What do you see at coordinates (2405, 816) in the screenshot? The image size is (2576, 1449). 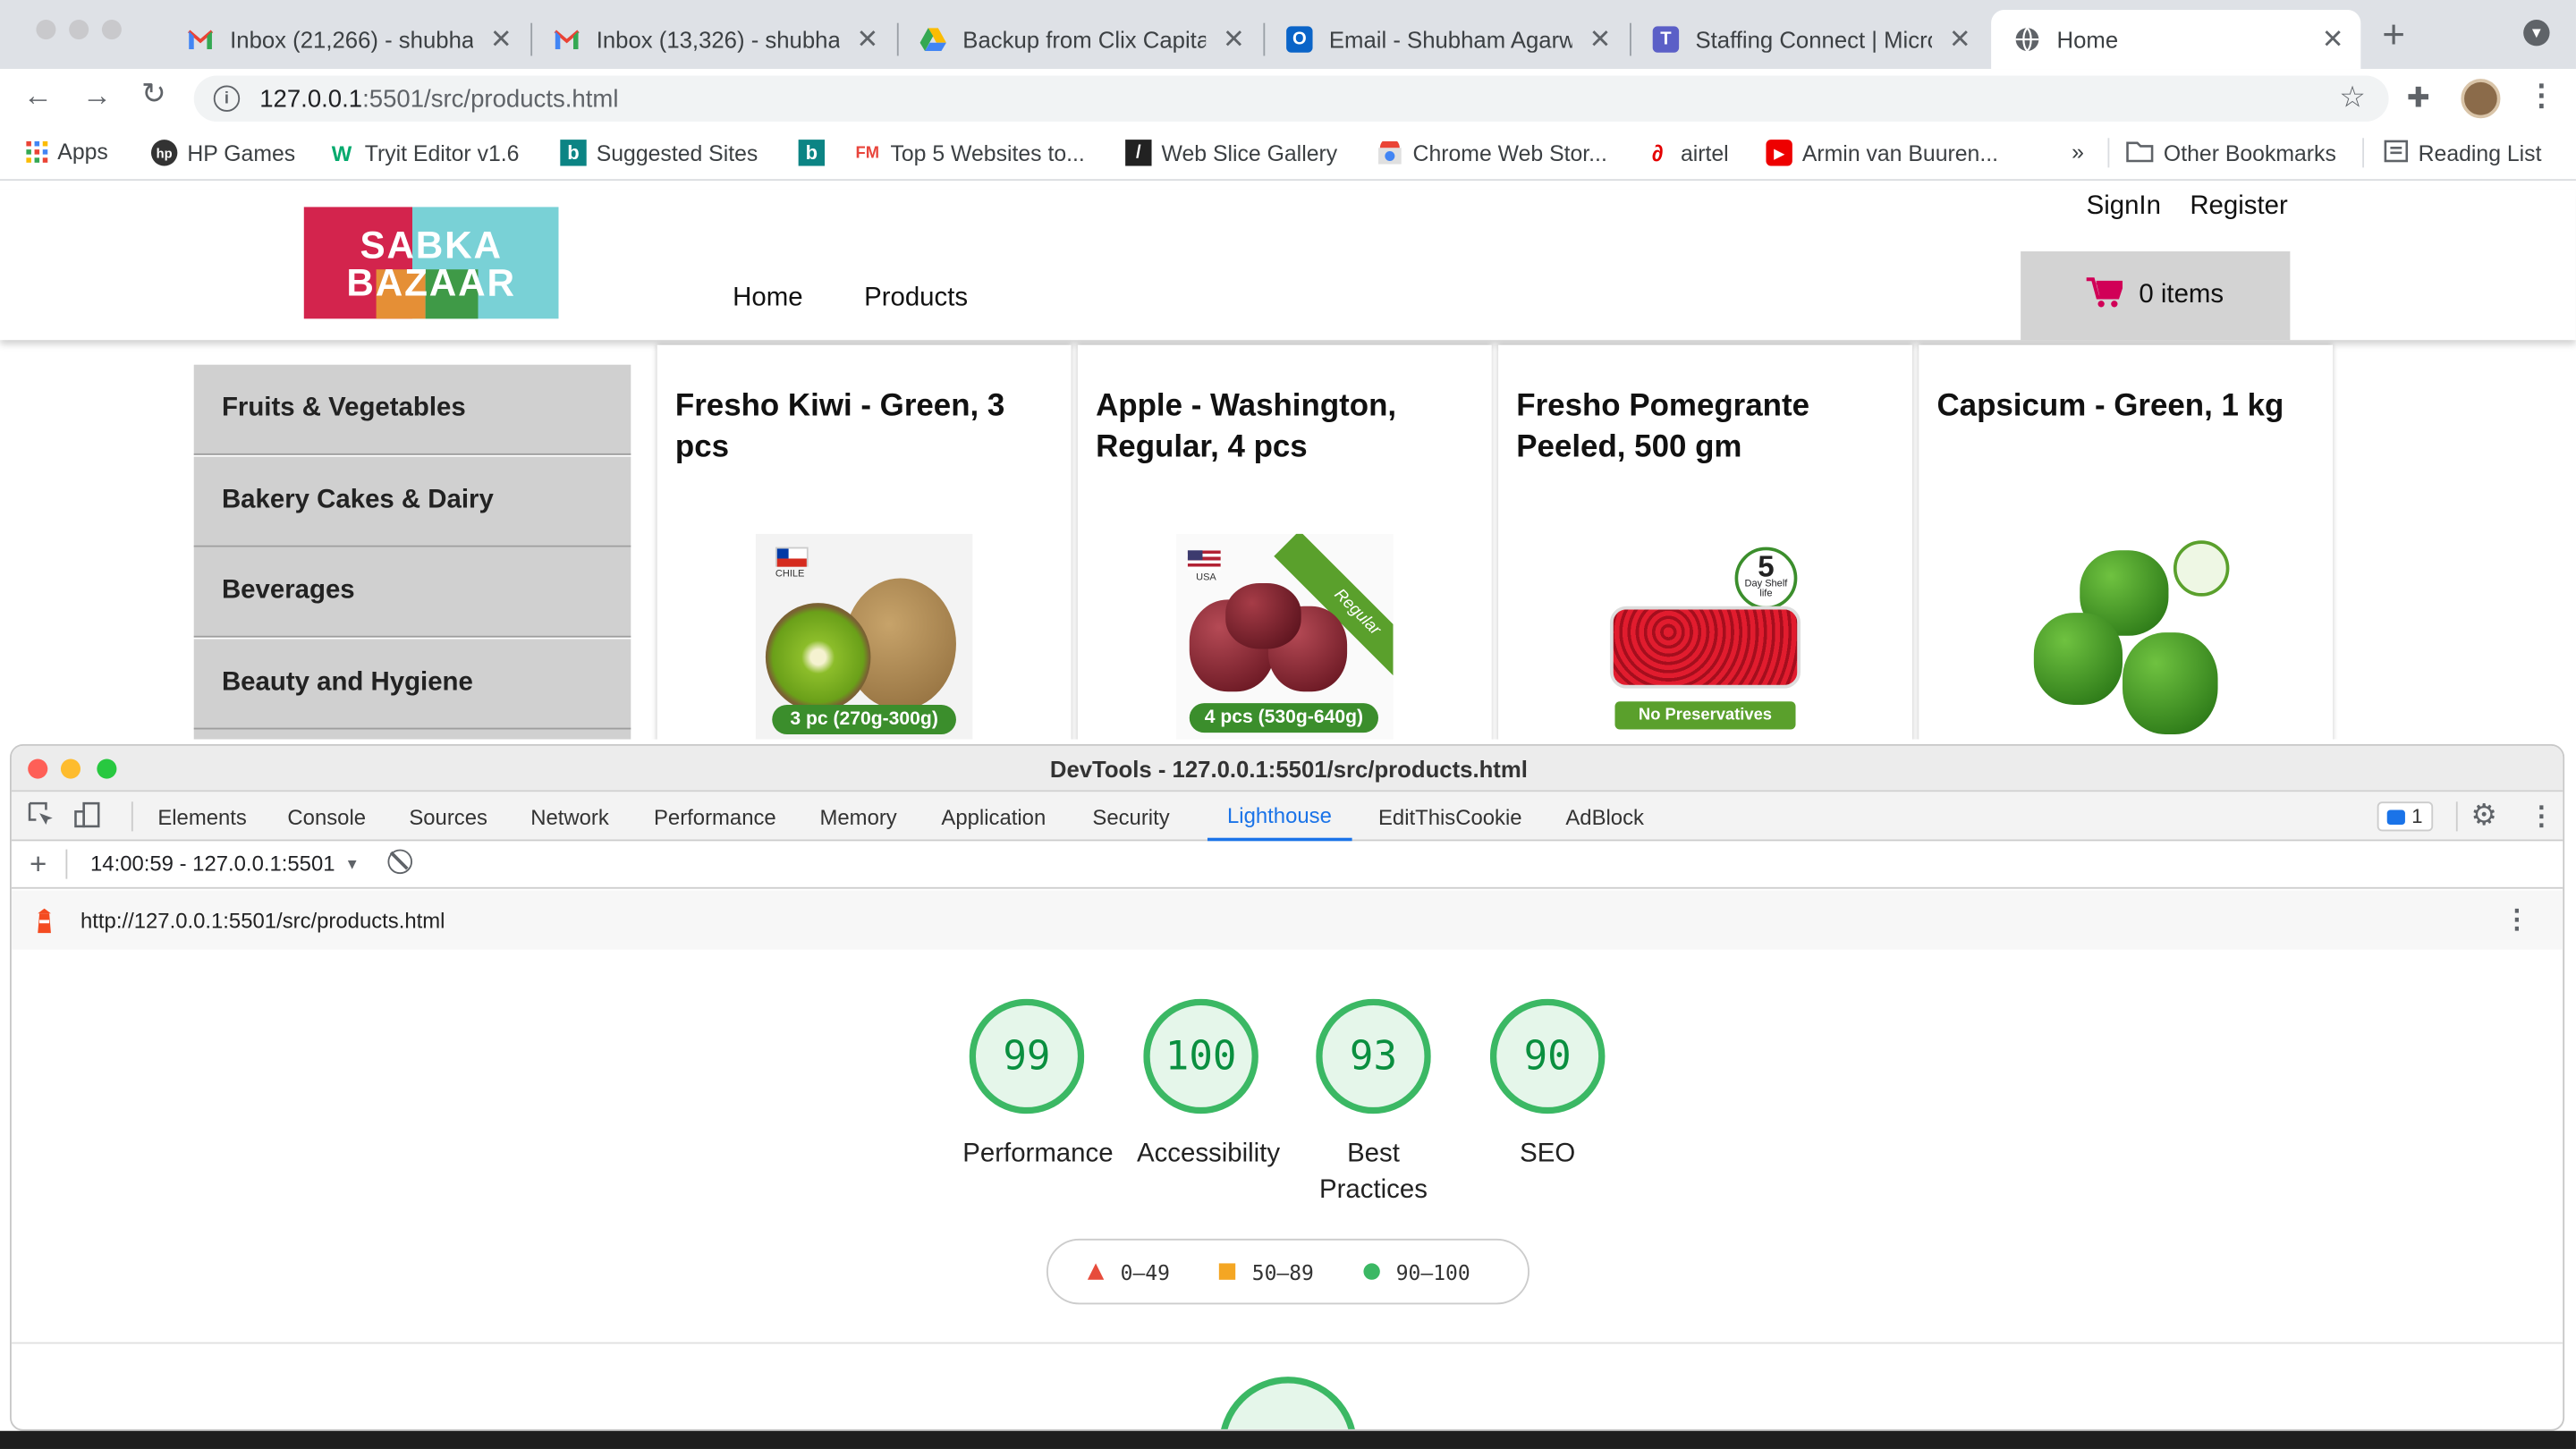 I see `issues-counter: 1` at bounding box center [2405, 816].